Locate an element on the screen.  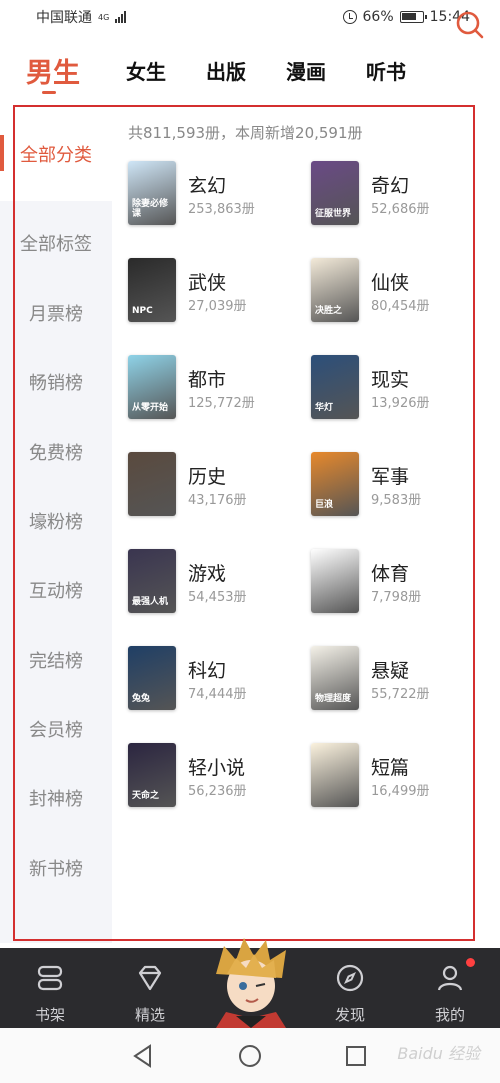
nav-featured: 精选 is located at coordinates (150, 988).